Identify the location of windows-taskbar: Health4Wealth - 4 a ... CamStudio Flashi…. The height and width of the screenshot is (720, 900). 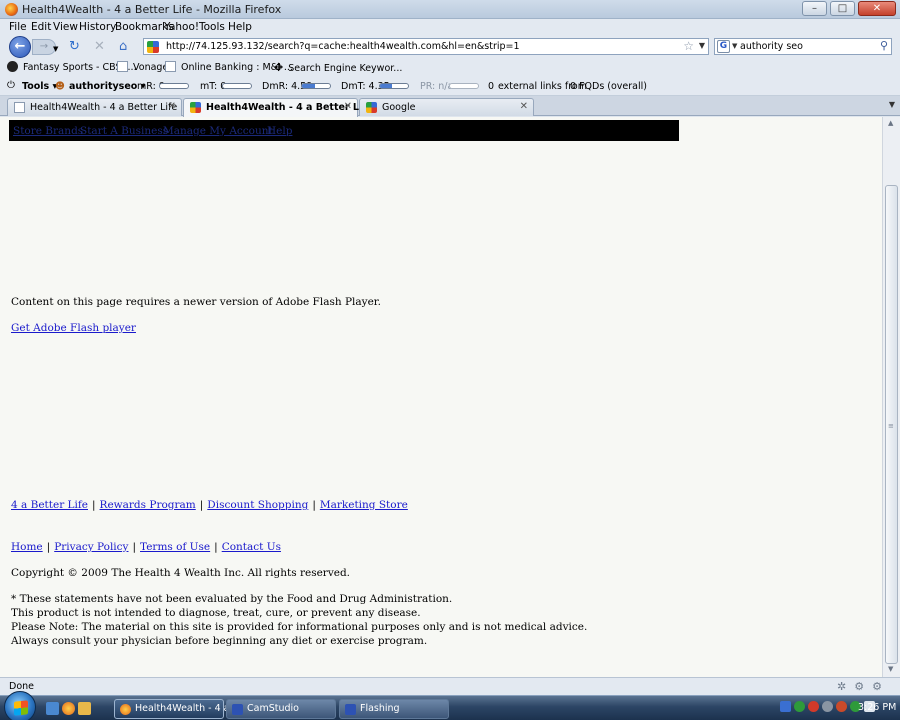
(450, 705).